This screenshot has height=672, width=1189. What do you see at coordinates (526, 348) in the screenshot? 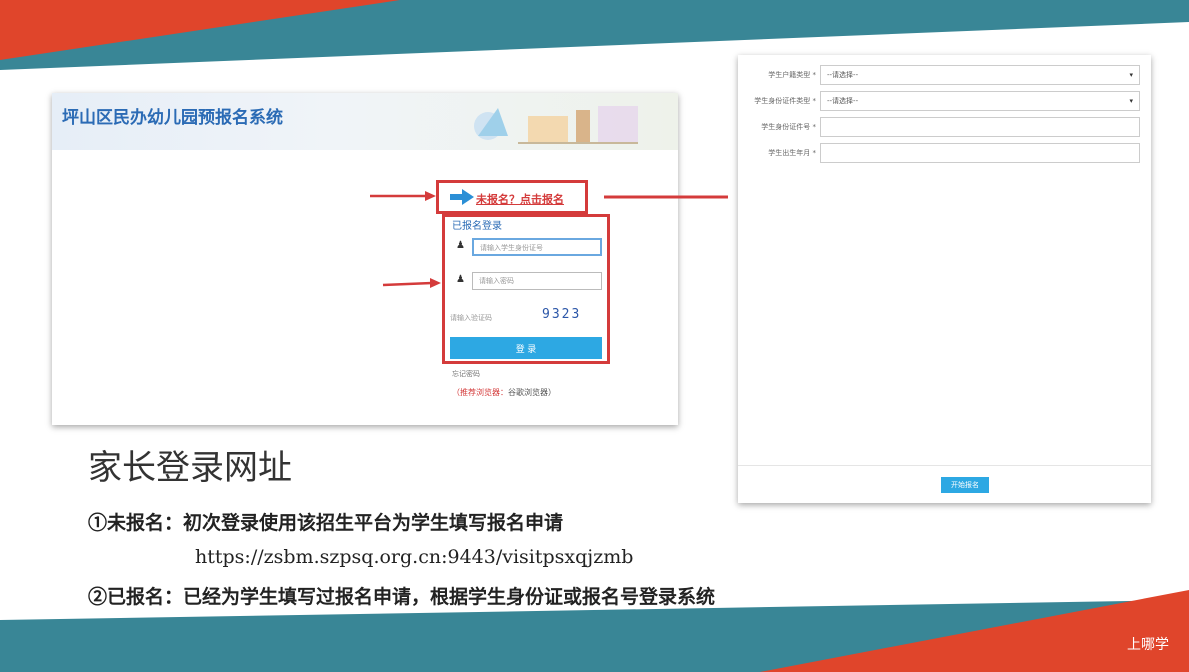
I see `login-button: 登 录` at bounding box center [526, 348].